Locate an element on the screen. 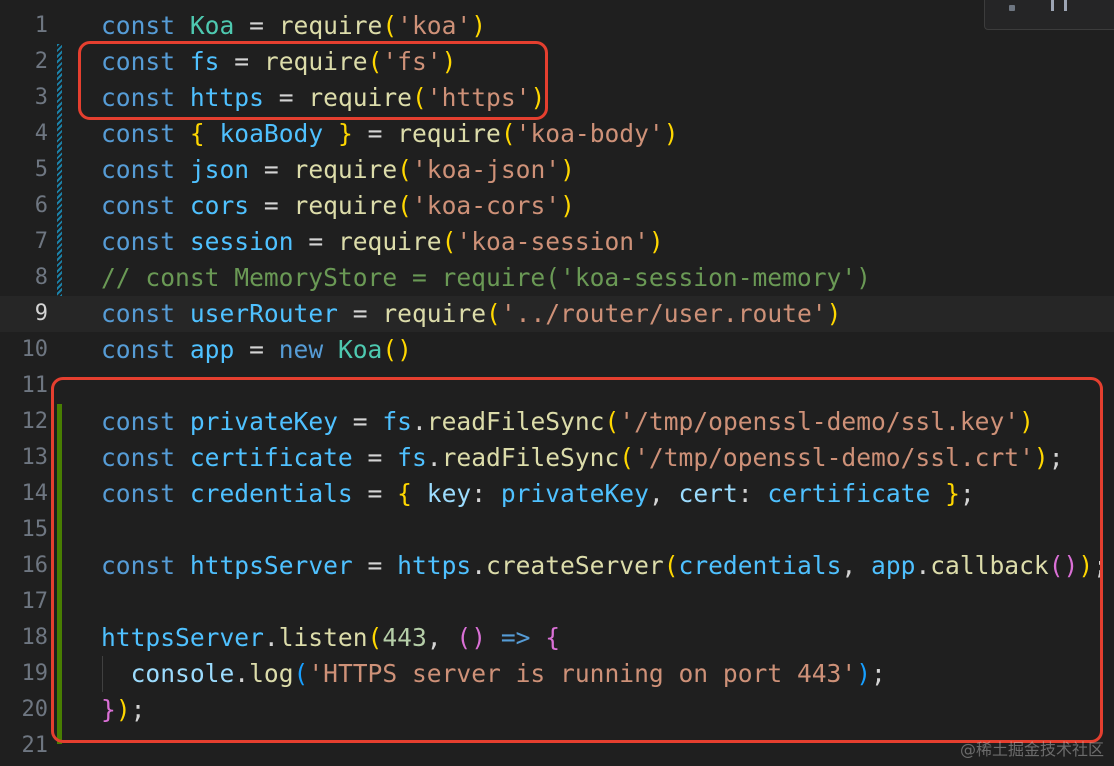  code-token: '../router/user.route' is located at coordinates (663, 313).